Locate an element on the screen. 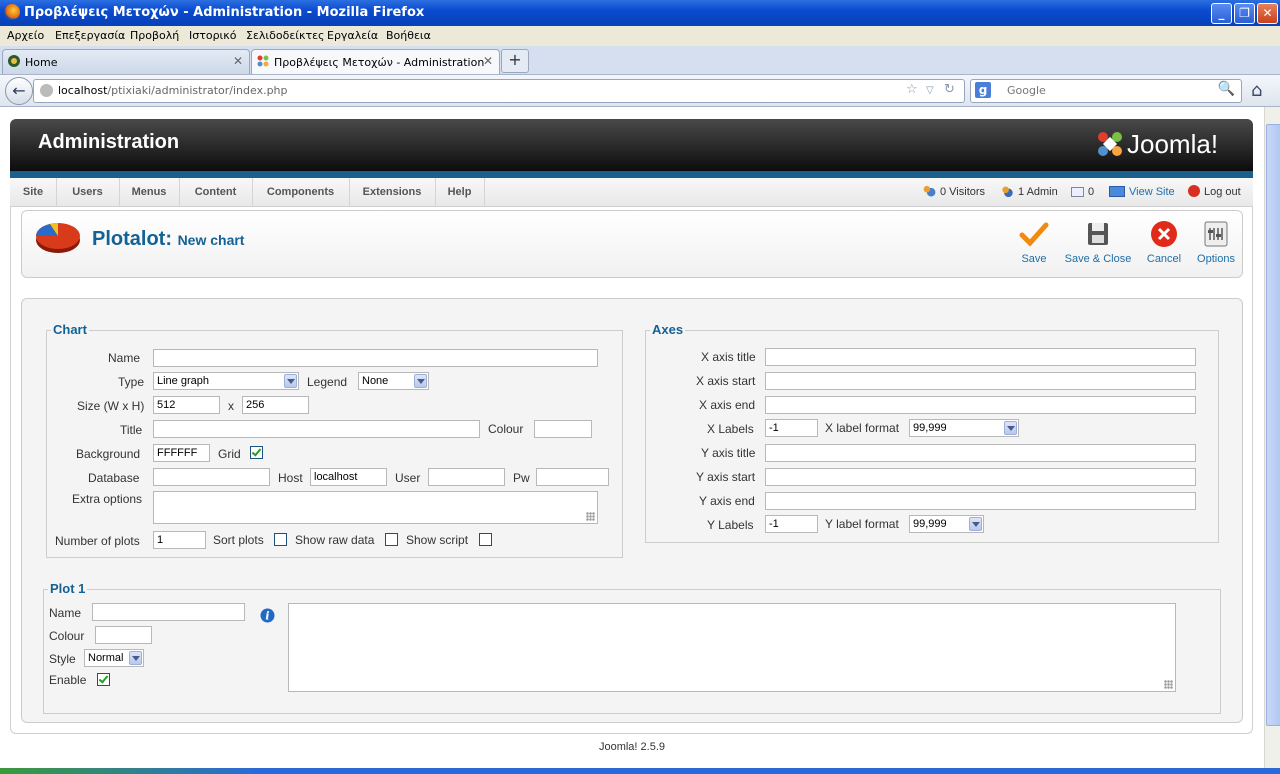 Image resolution: width=1280 pixels, height=774 pixels. search-placeholder: Google is located at coordinates (1026, 90).